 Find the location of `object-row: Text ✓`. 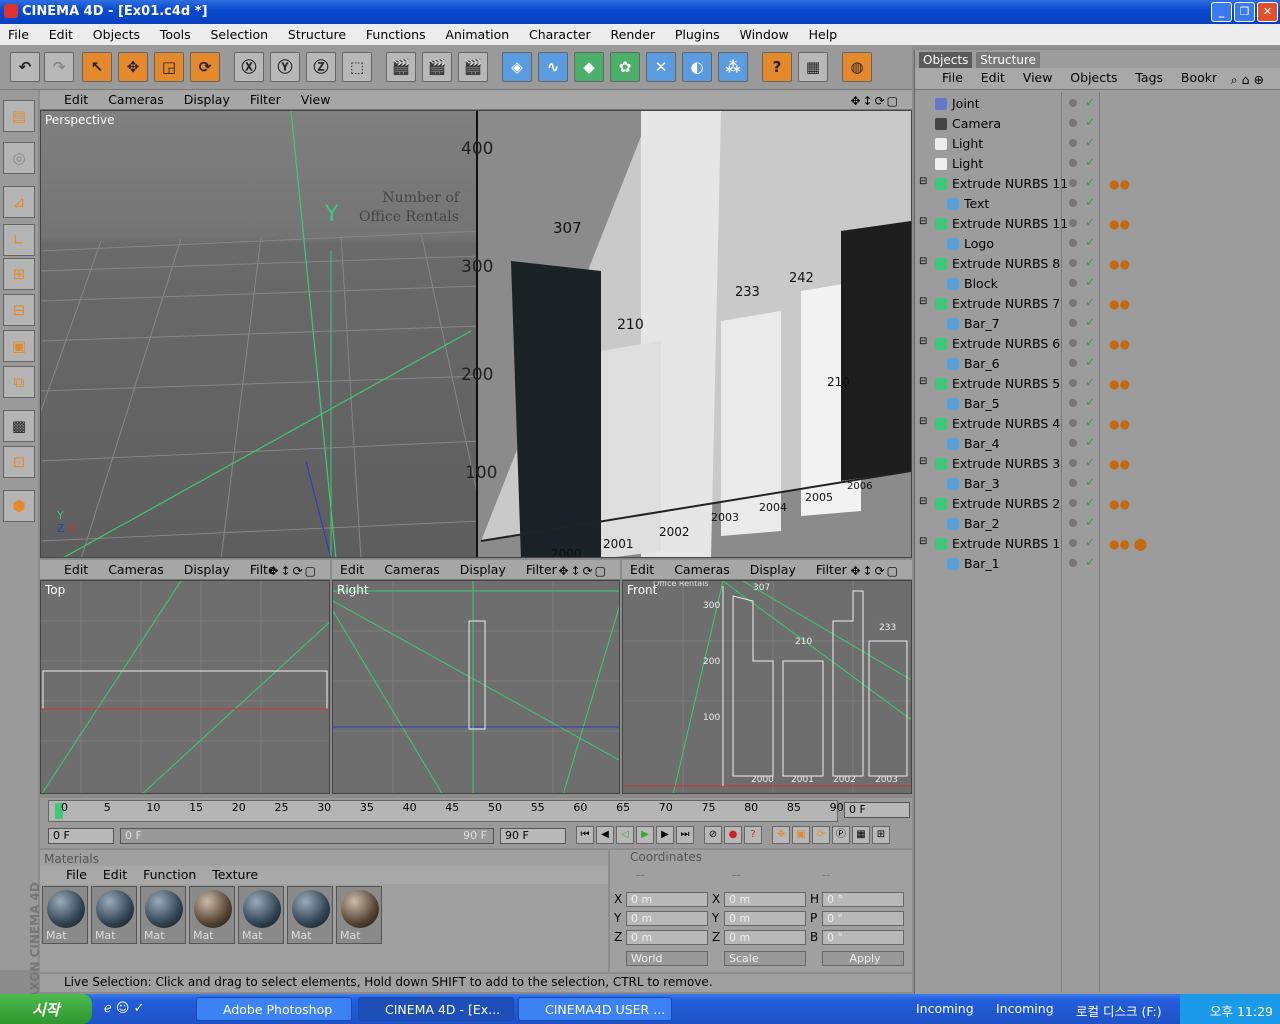

object-row: Text ✓ is located at coordinates (1099, 204).